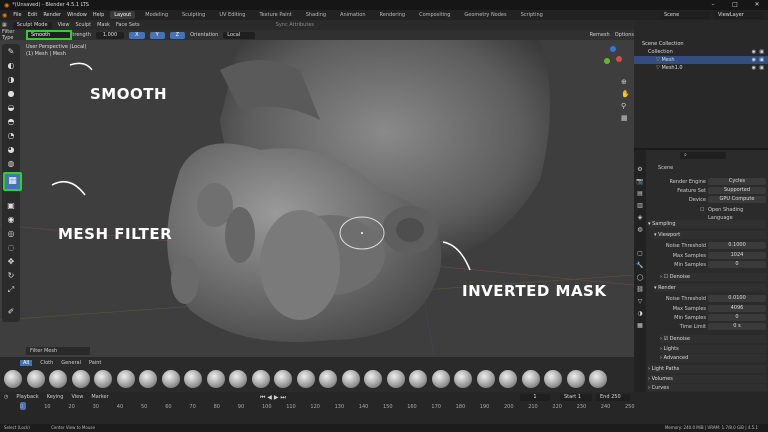  I want to click on outliner-scene-collection: Scene Collection, so click(701, 44).